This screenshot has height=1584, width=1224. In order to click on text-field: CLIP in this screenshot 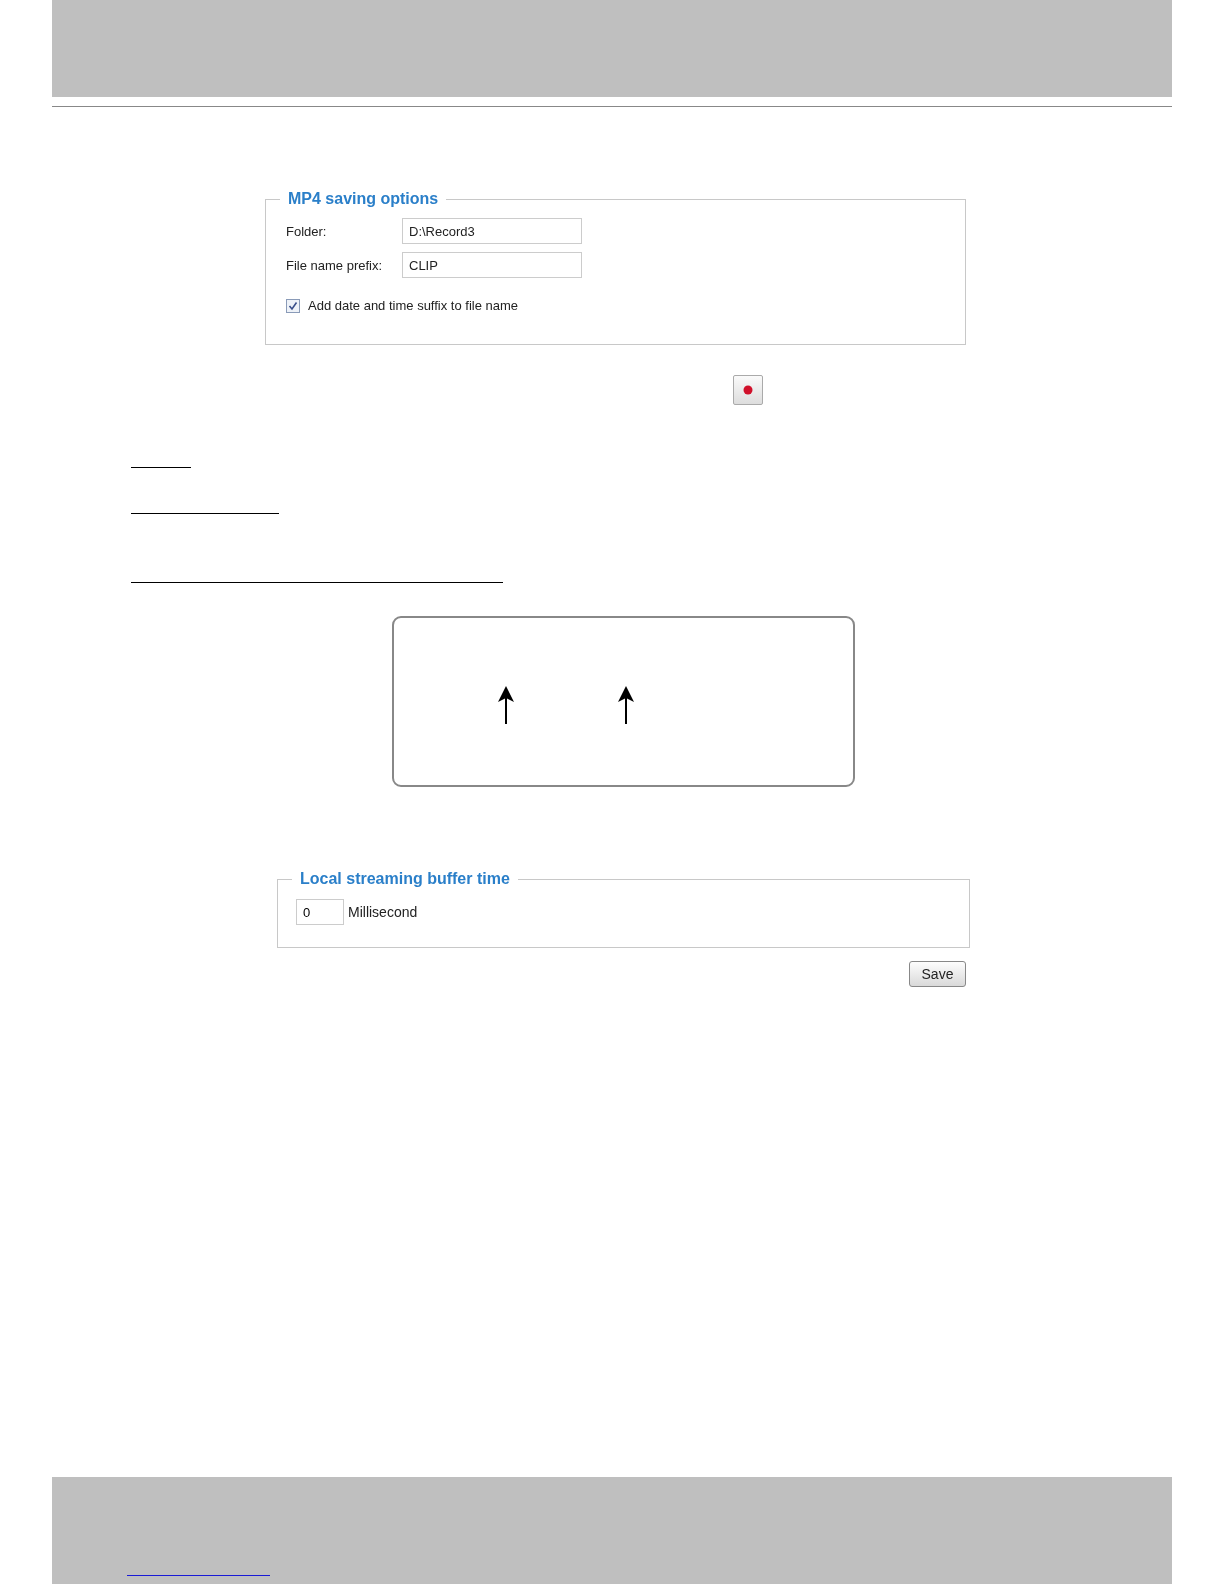, I will do `click(492, 265)`.